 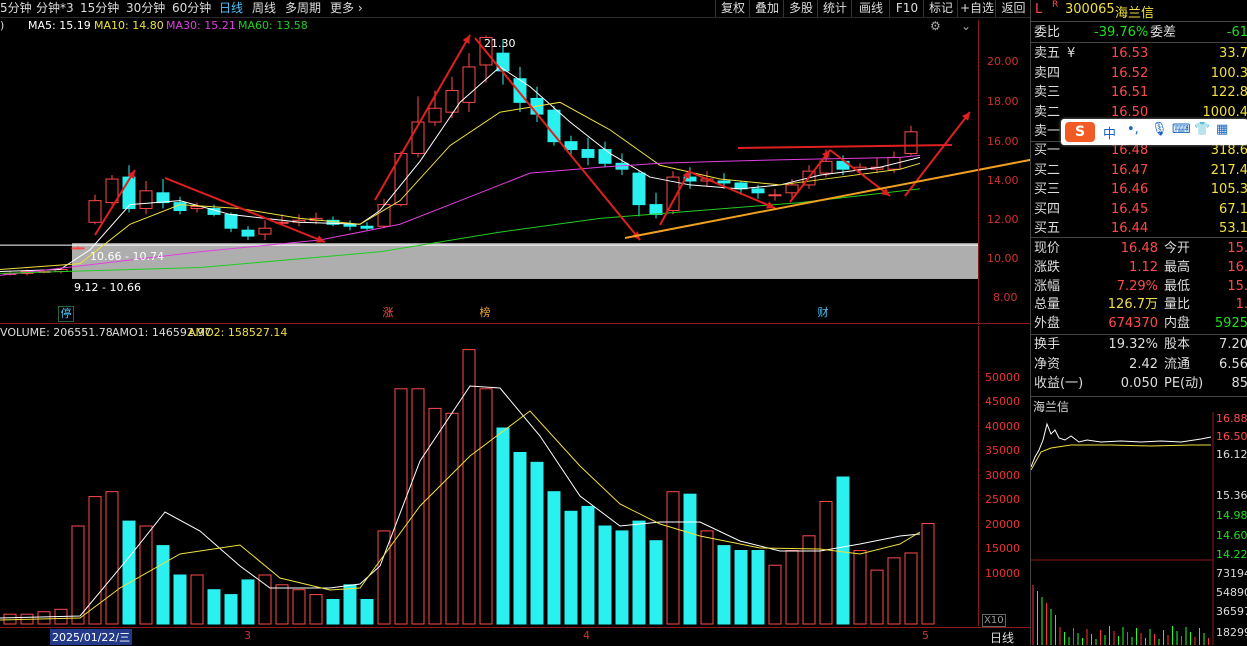 What do you see at coordinates (1047, 323) in the screenshot?
I see `quote-label: 外盘` at bounding box center [1047, 323].